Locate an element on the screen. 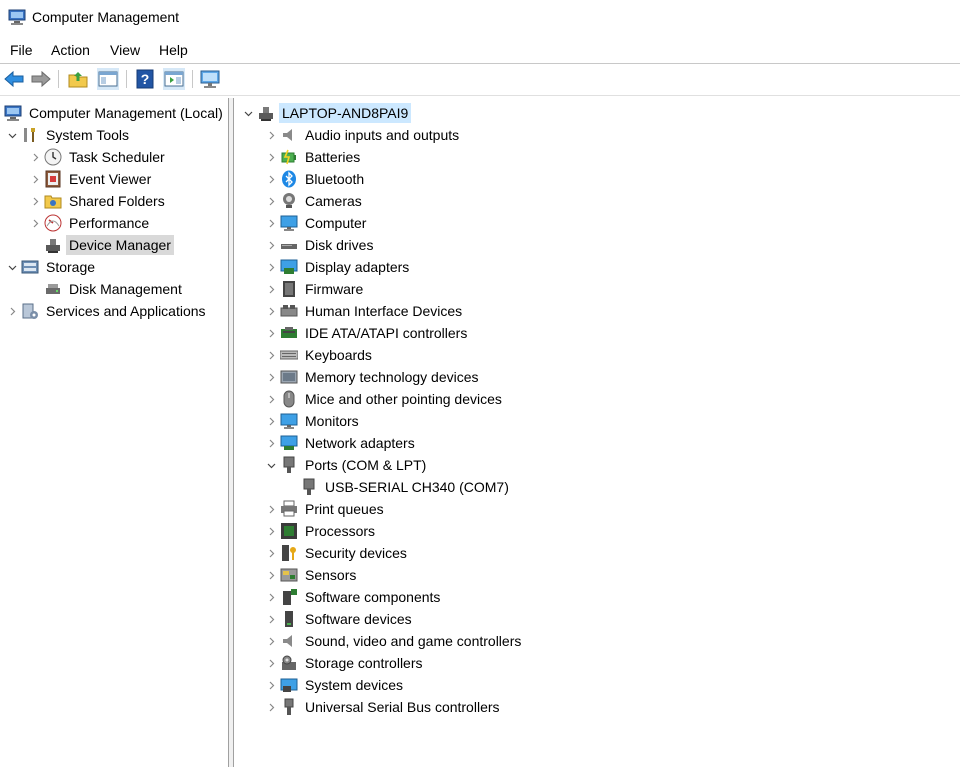  device-category: IDE ATA/ATAPI controllers is located at coordinates (367, 333).